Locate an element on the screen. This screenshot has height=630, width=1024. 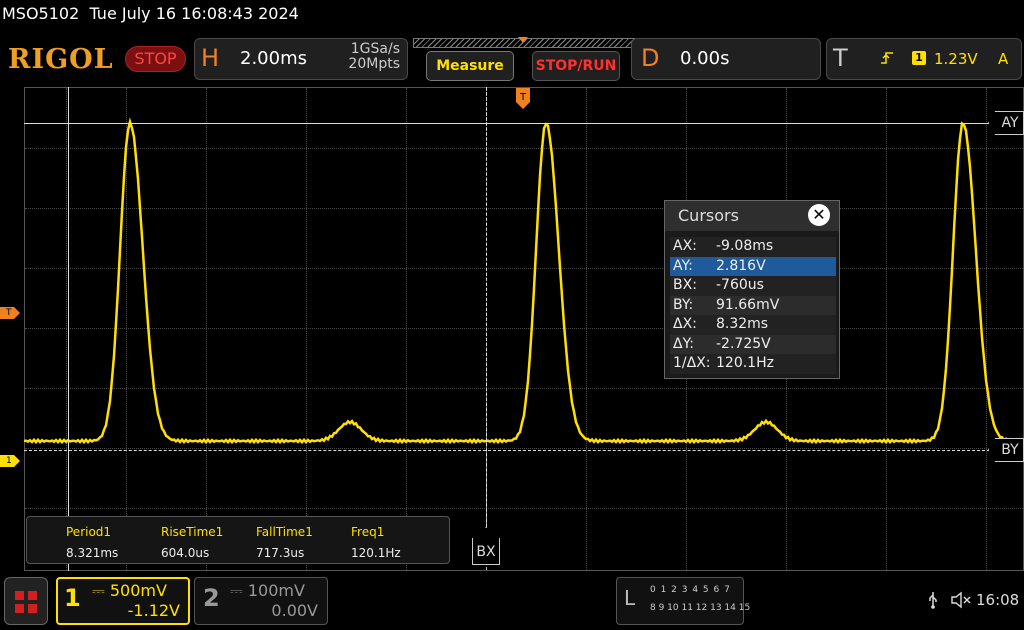
ch1-scale-value: 500mV is located at coordinates (138, 590).